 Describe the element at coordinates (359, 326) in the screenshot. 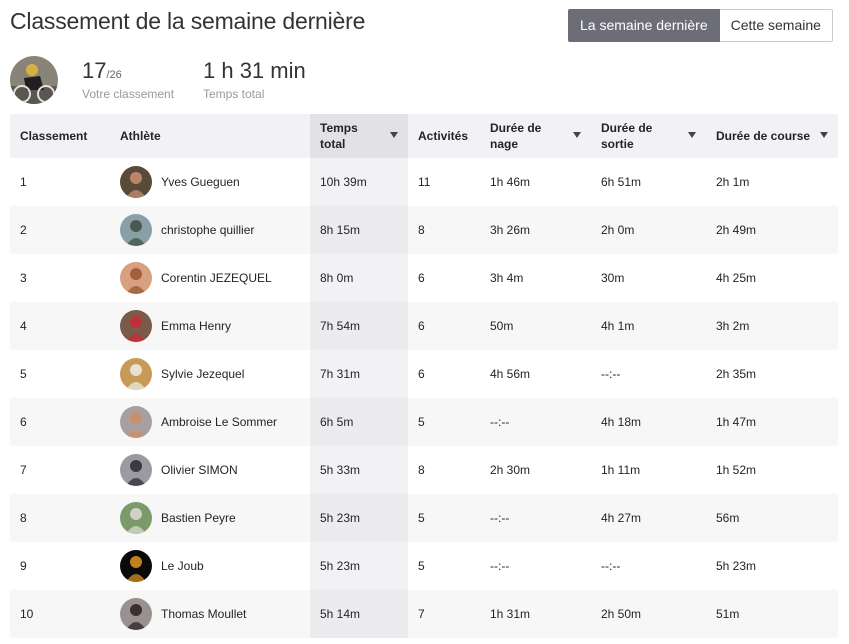

I see `total-time-cell: 7h 54m` at that location.